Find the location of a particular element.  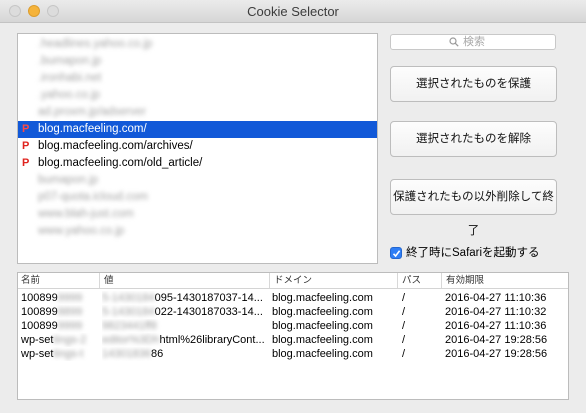

cookie-list-item: .ironhabi.net is located at coordinates (197, 78).